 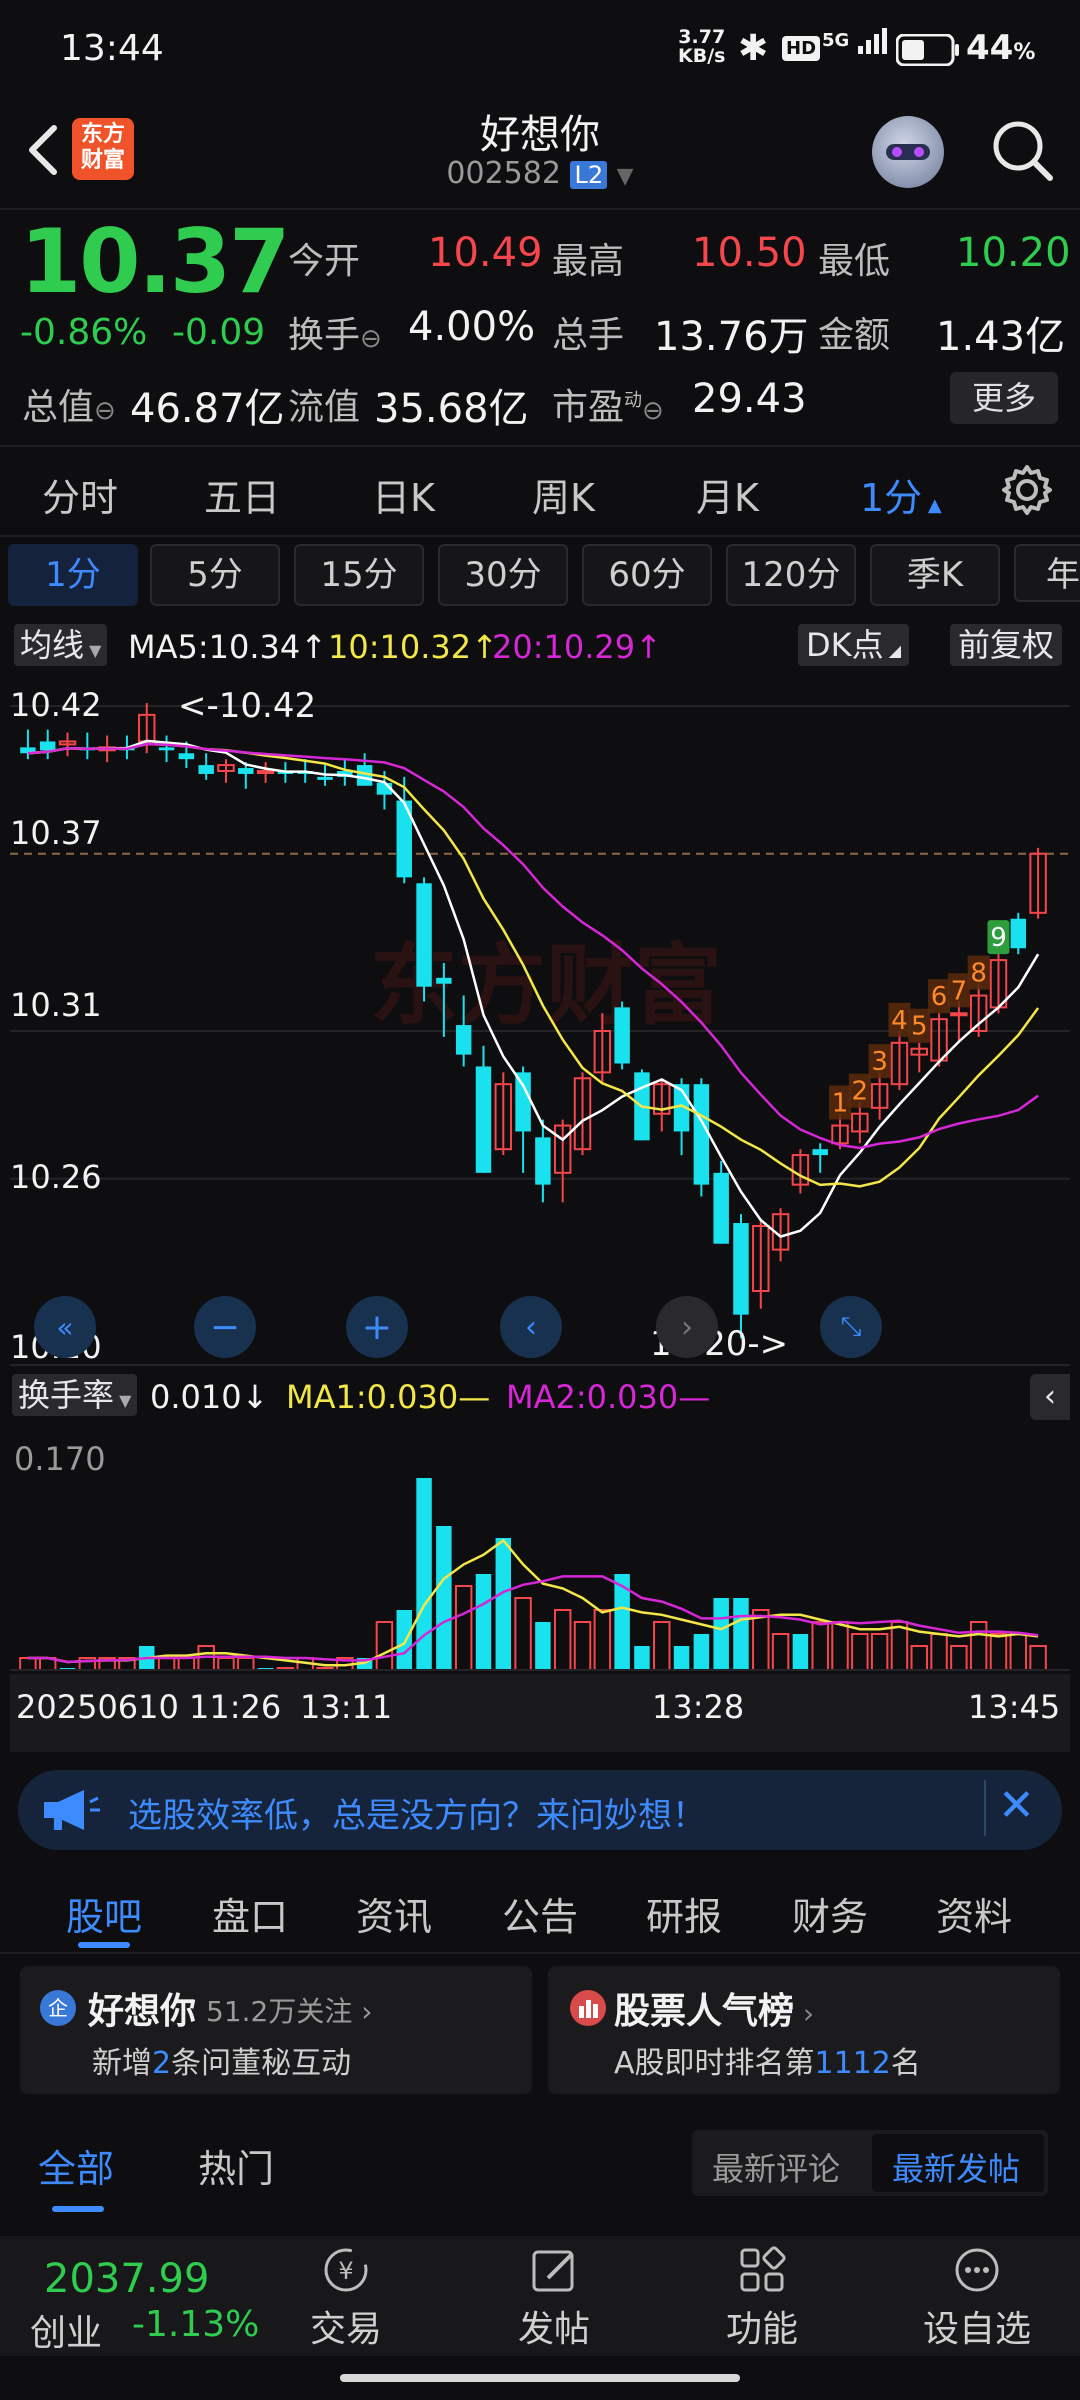 What do you see at coordinates (394, 1913) in the screenshot?
I see `tab-news: 资讯` at bounding box center [394, 1913].